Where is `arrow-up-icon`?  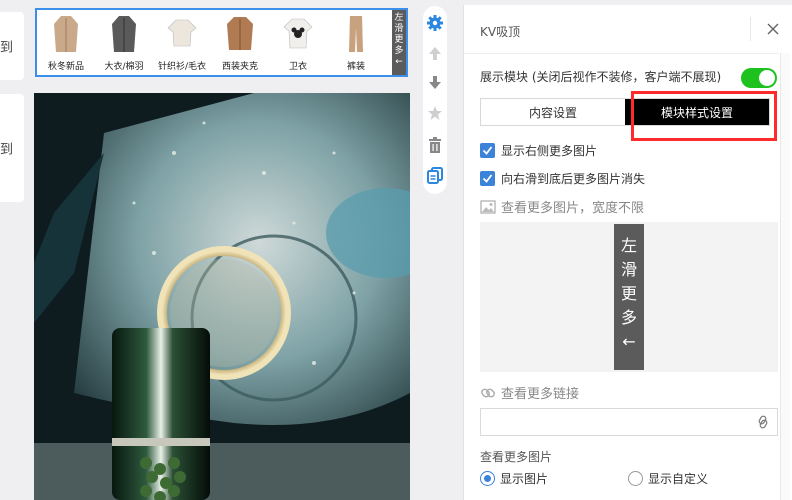
arrow-up-icon is located at coordinates (435, 53).